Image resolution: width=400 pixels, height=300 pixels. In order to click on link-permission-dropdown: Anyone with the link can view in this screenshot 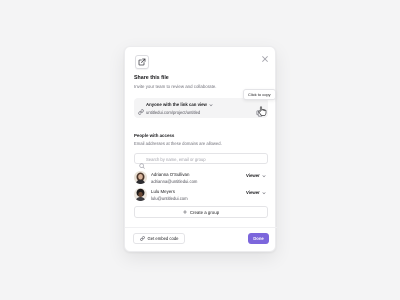, I will do `click(179, 104)`.